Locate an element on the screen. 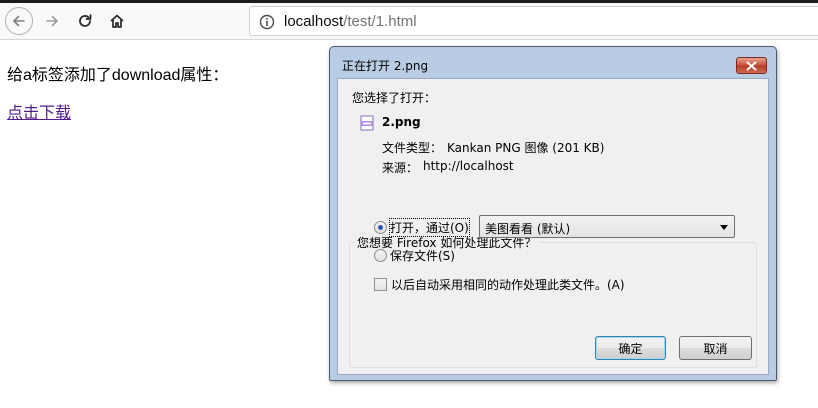 The width and height of the screenshot is (818, 408). download-link: 点击下载 is located at coordinates (39, 111).